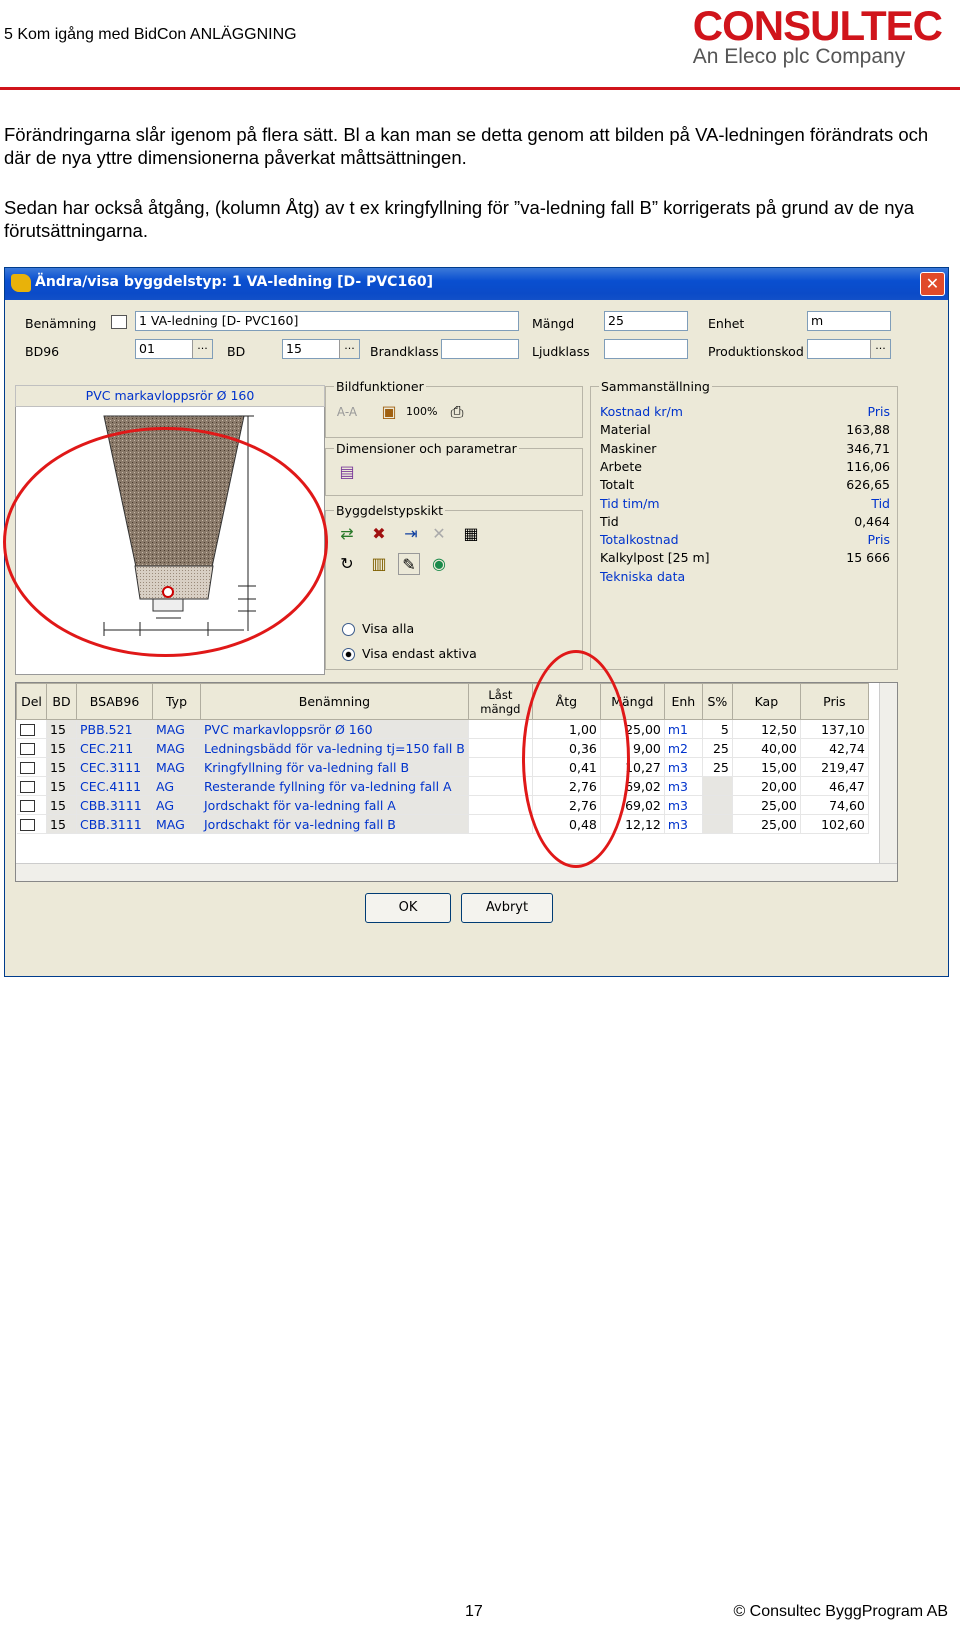  Describe the element at coordinates (799, 56) in the screenshot. I see `logo-tagline: An Eleco plc Company` at that location.